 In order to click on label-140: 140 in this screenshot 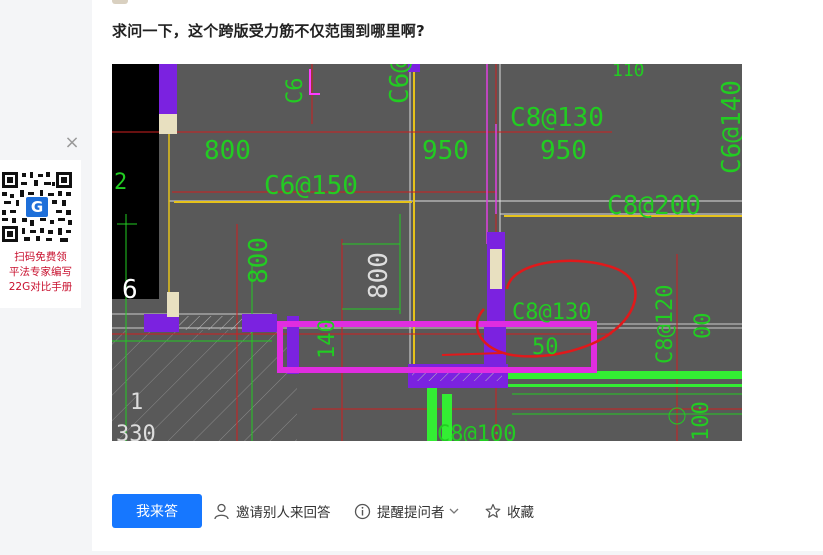, I will do `click(327, 339)`.